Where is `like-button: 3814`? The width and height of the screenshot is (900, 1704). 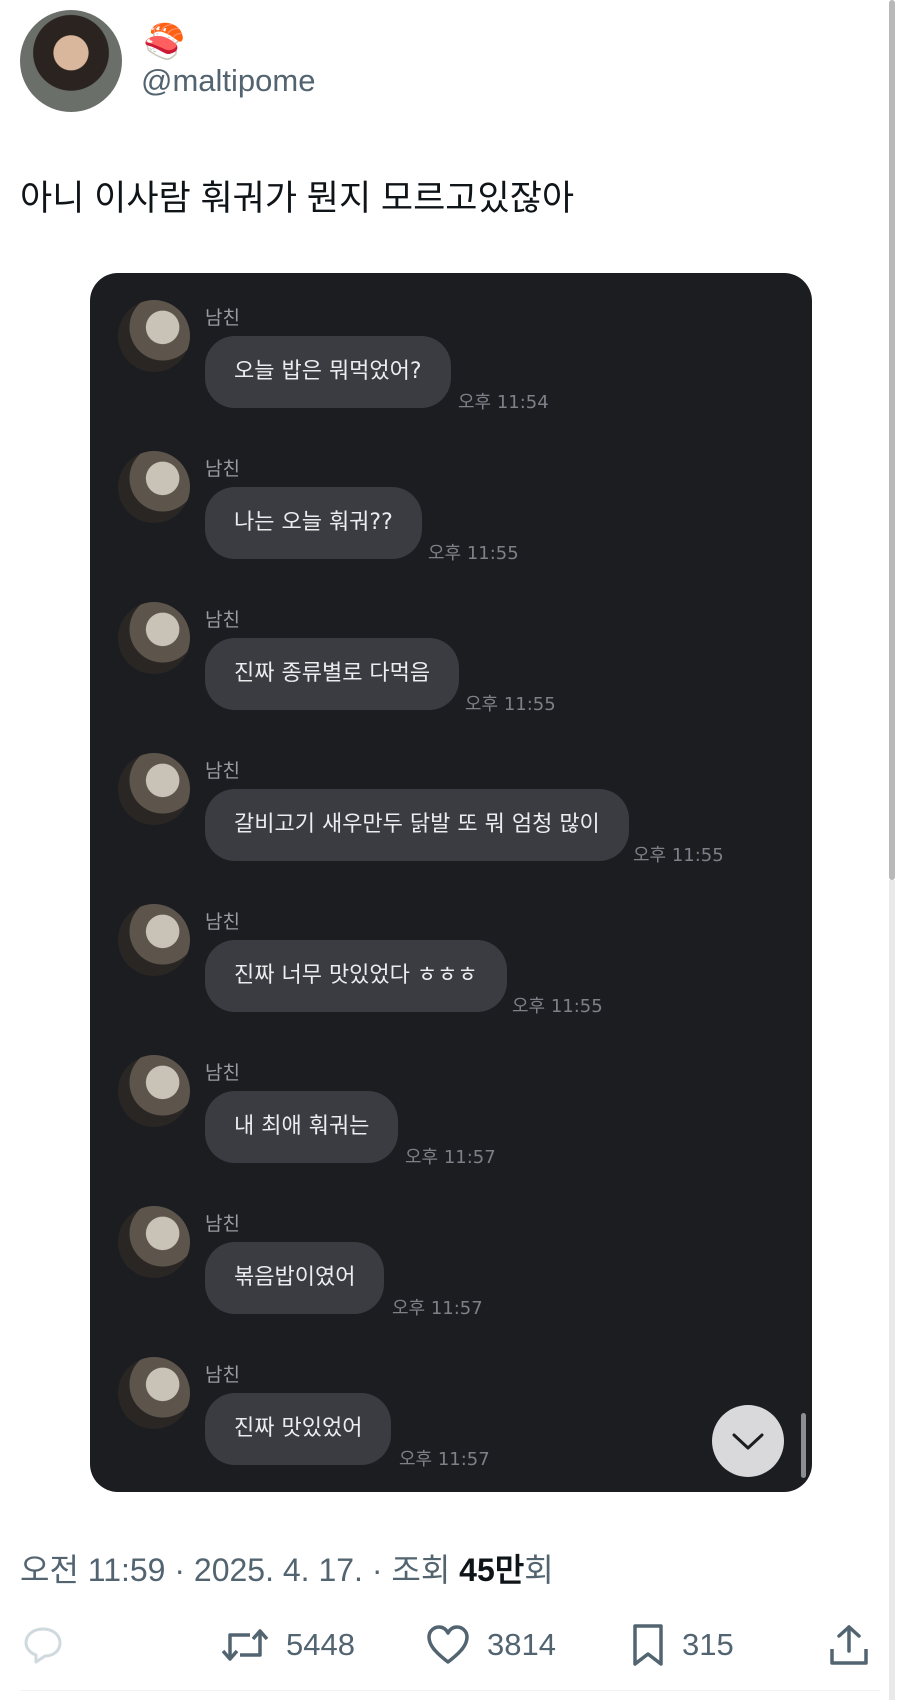 like-button: 3814 is located at coordinates (490, 1645).